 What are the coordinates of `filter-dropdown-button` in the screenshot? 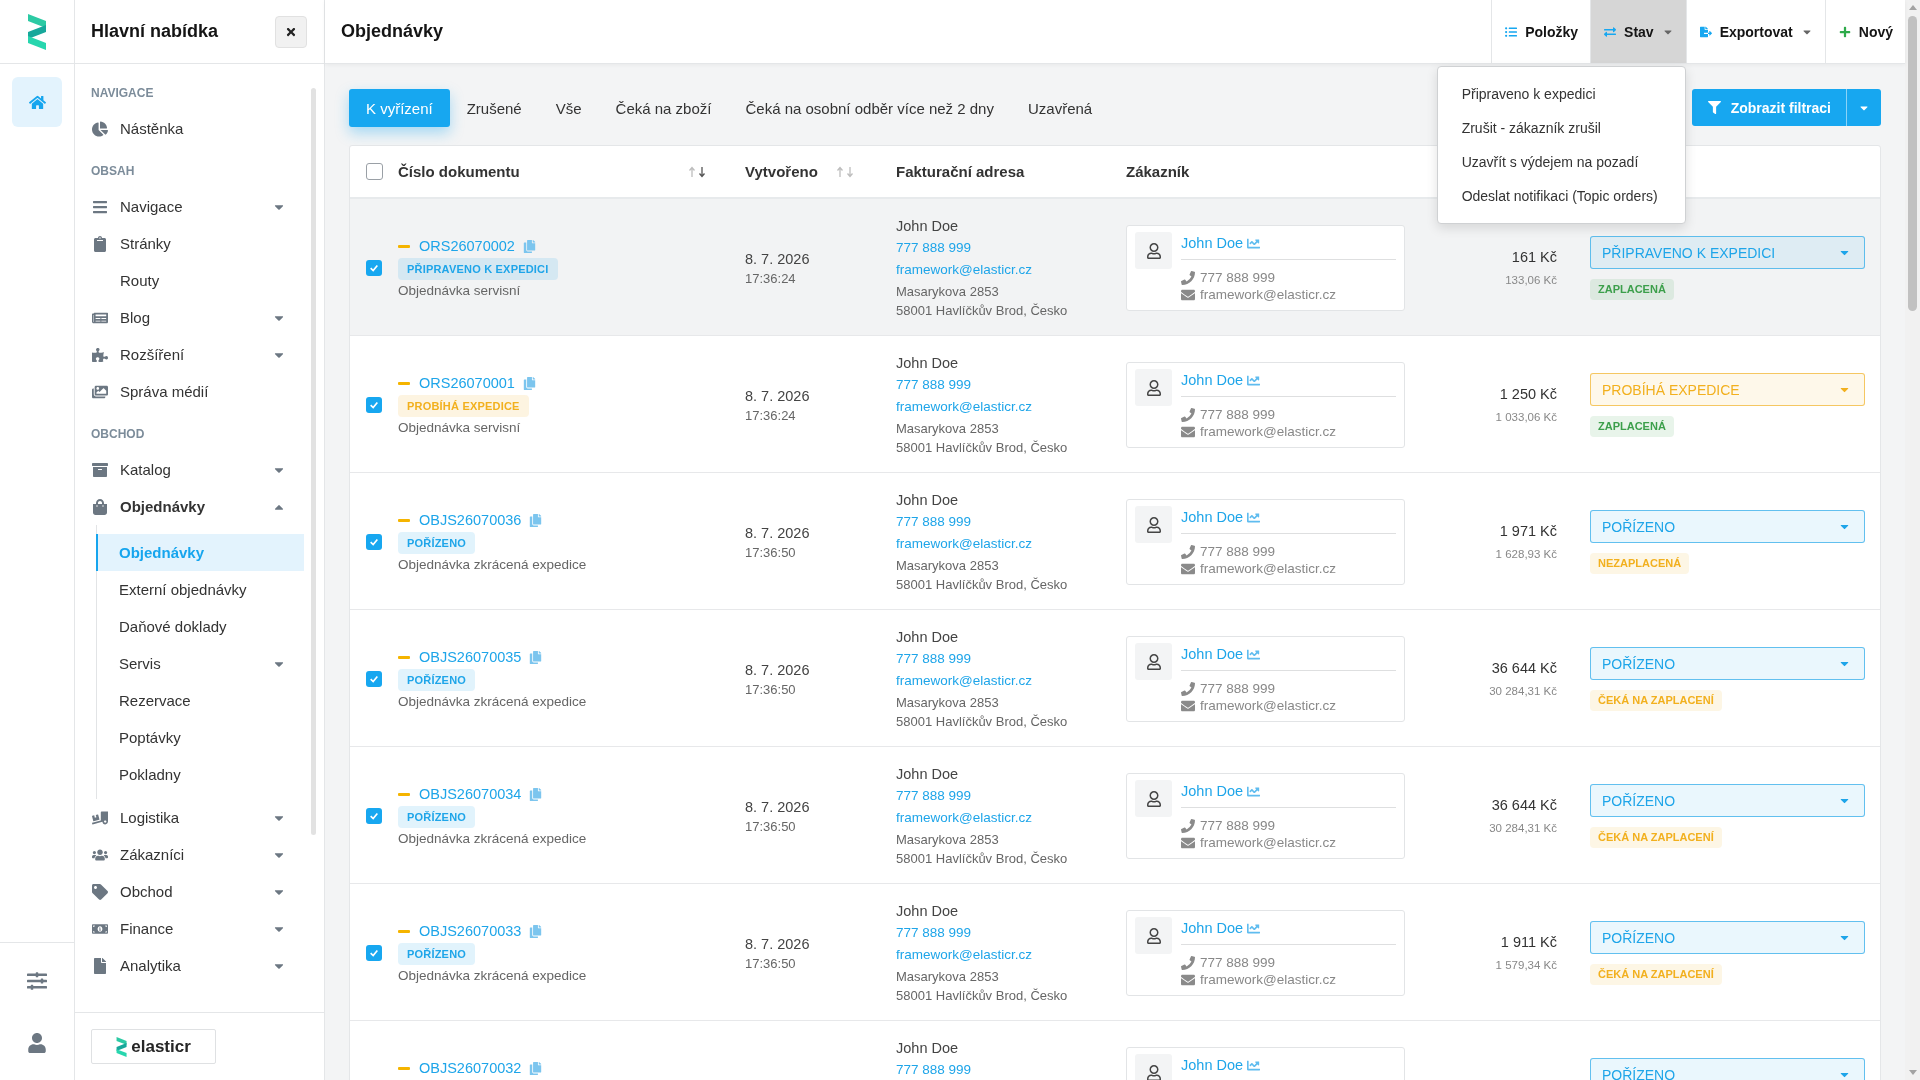 It's located at (1863, 107).